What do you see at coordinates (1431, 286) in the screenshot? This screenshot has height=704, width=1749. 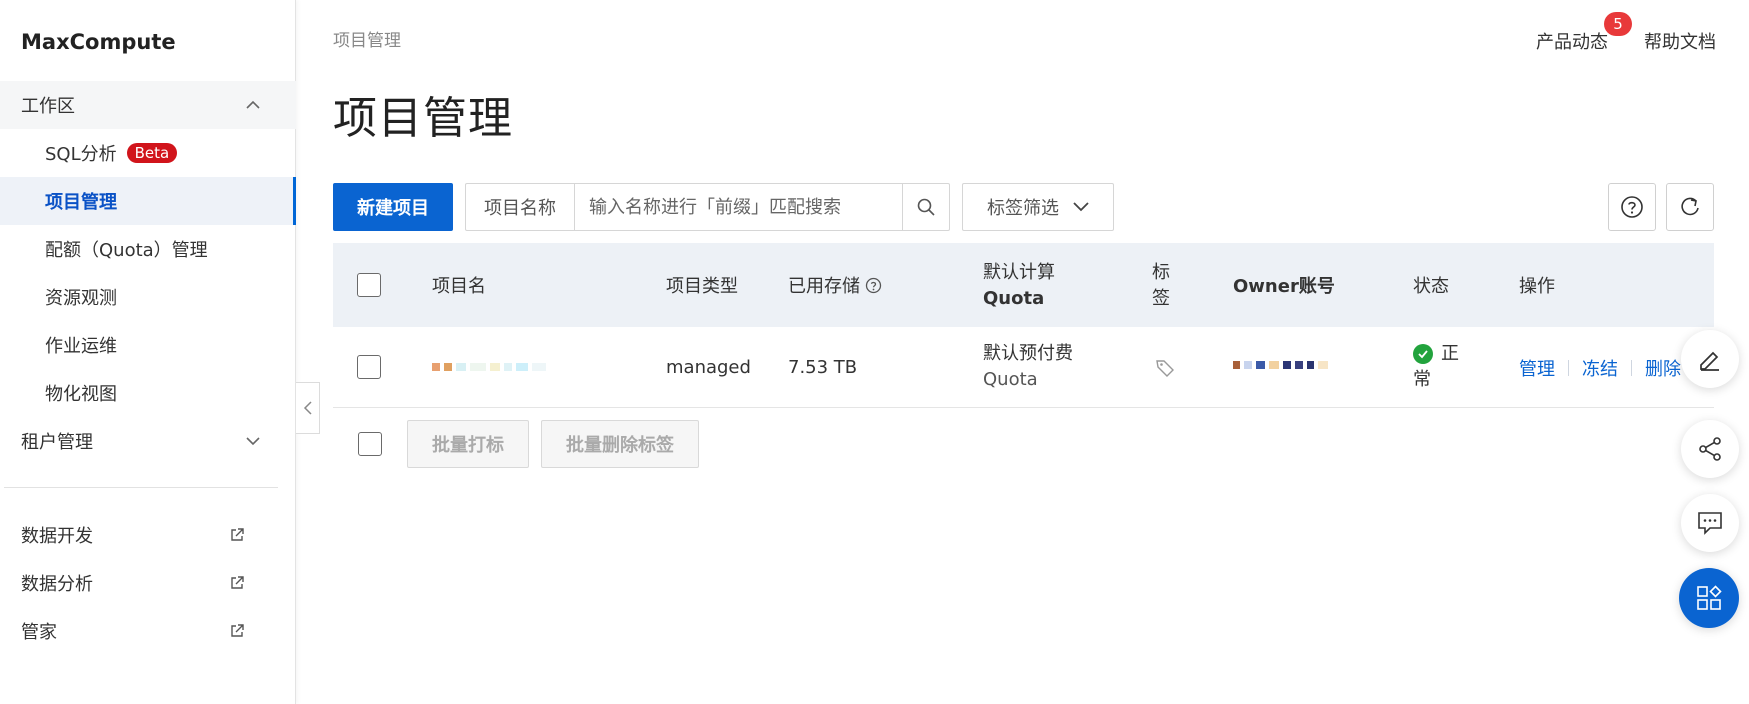 I see `column-header-status: 状态` at bounding box center [1431, 286].